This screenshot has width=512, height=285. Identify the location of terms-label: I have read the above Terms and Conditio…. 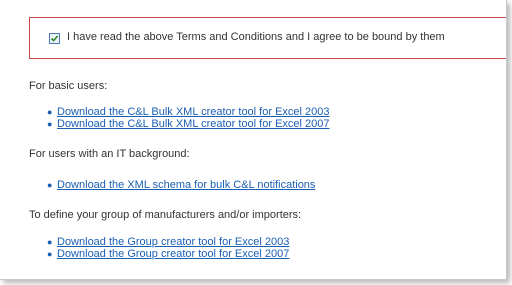
(256, 37).